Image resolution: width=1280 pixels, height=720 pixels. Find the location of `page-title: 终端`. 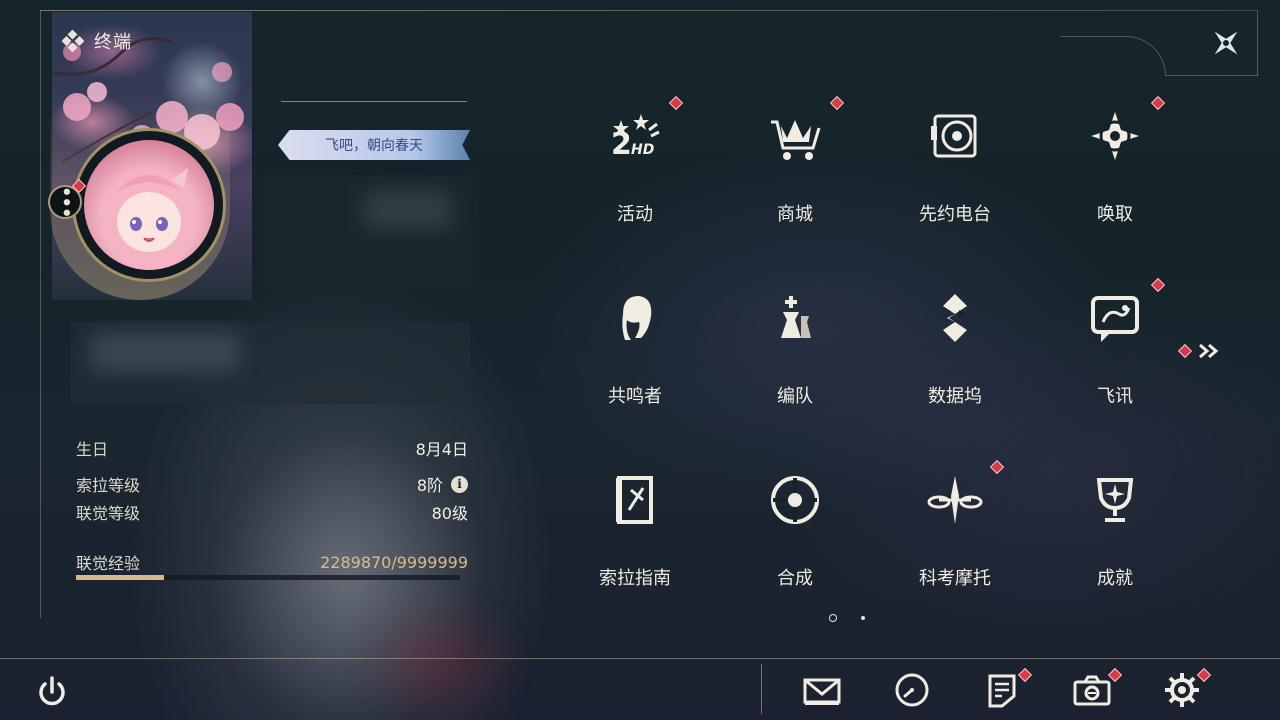

page-title: 终端 is located at coordinates (113, 42).